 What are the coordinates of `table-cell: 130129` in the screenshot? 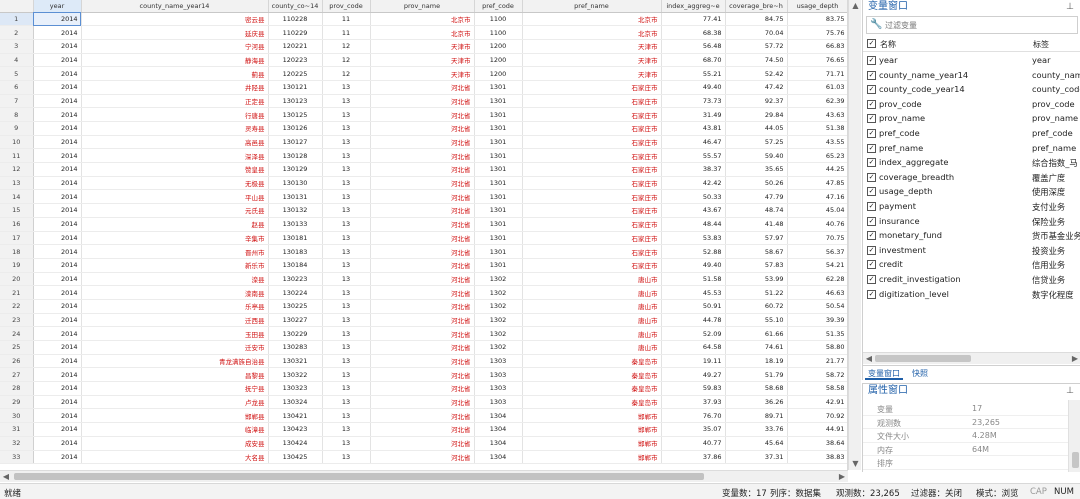 It's located at (295, 169).